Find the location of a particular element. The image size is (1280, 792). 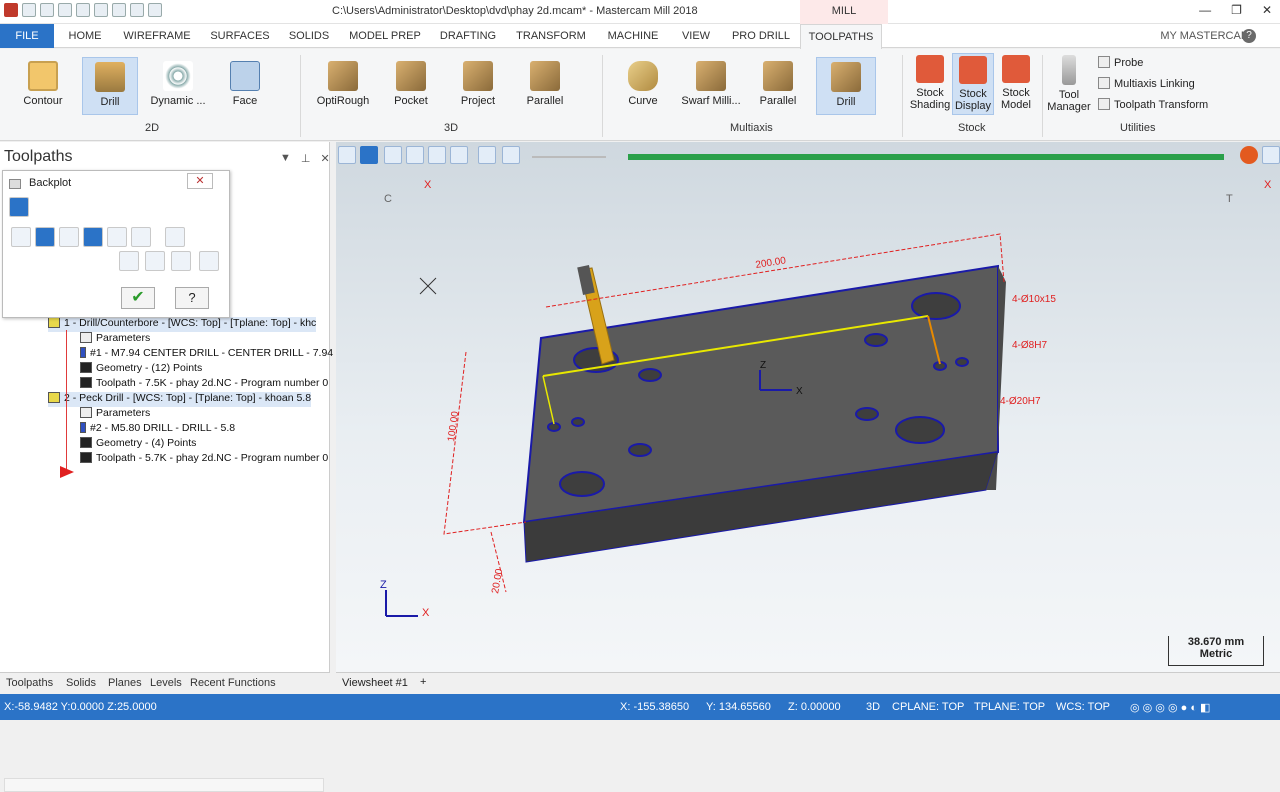

z-coordinate: Z: 0.00000 is located at coordinates (814, 707).